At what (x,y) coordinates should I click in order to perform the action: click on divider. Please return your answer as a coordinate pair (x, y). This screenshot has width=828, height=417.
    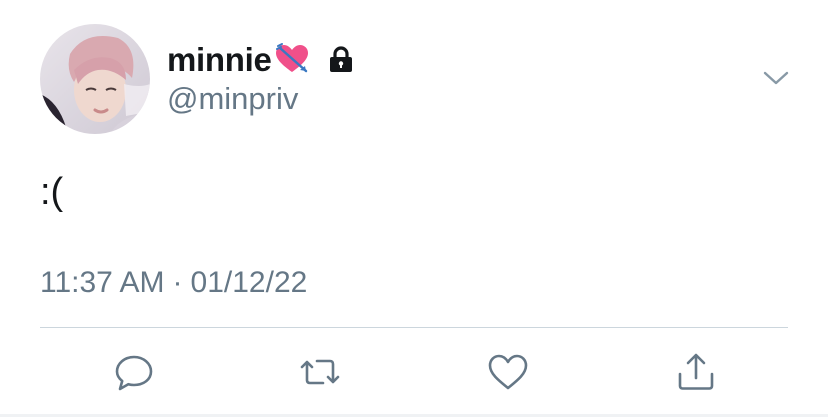
    Looking at the image, I should click on (414, 327).